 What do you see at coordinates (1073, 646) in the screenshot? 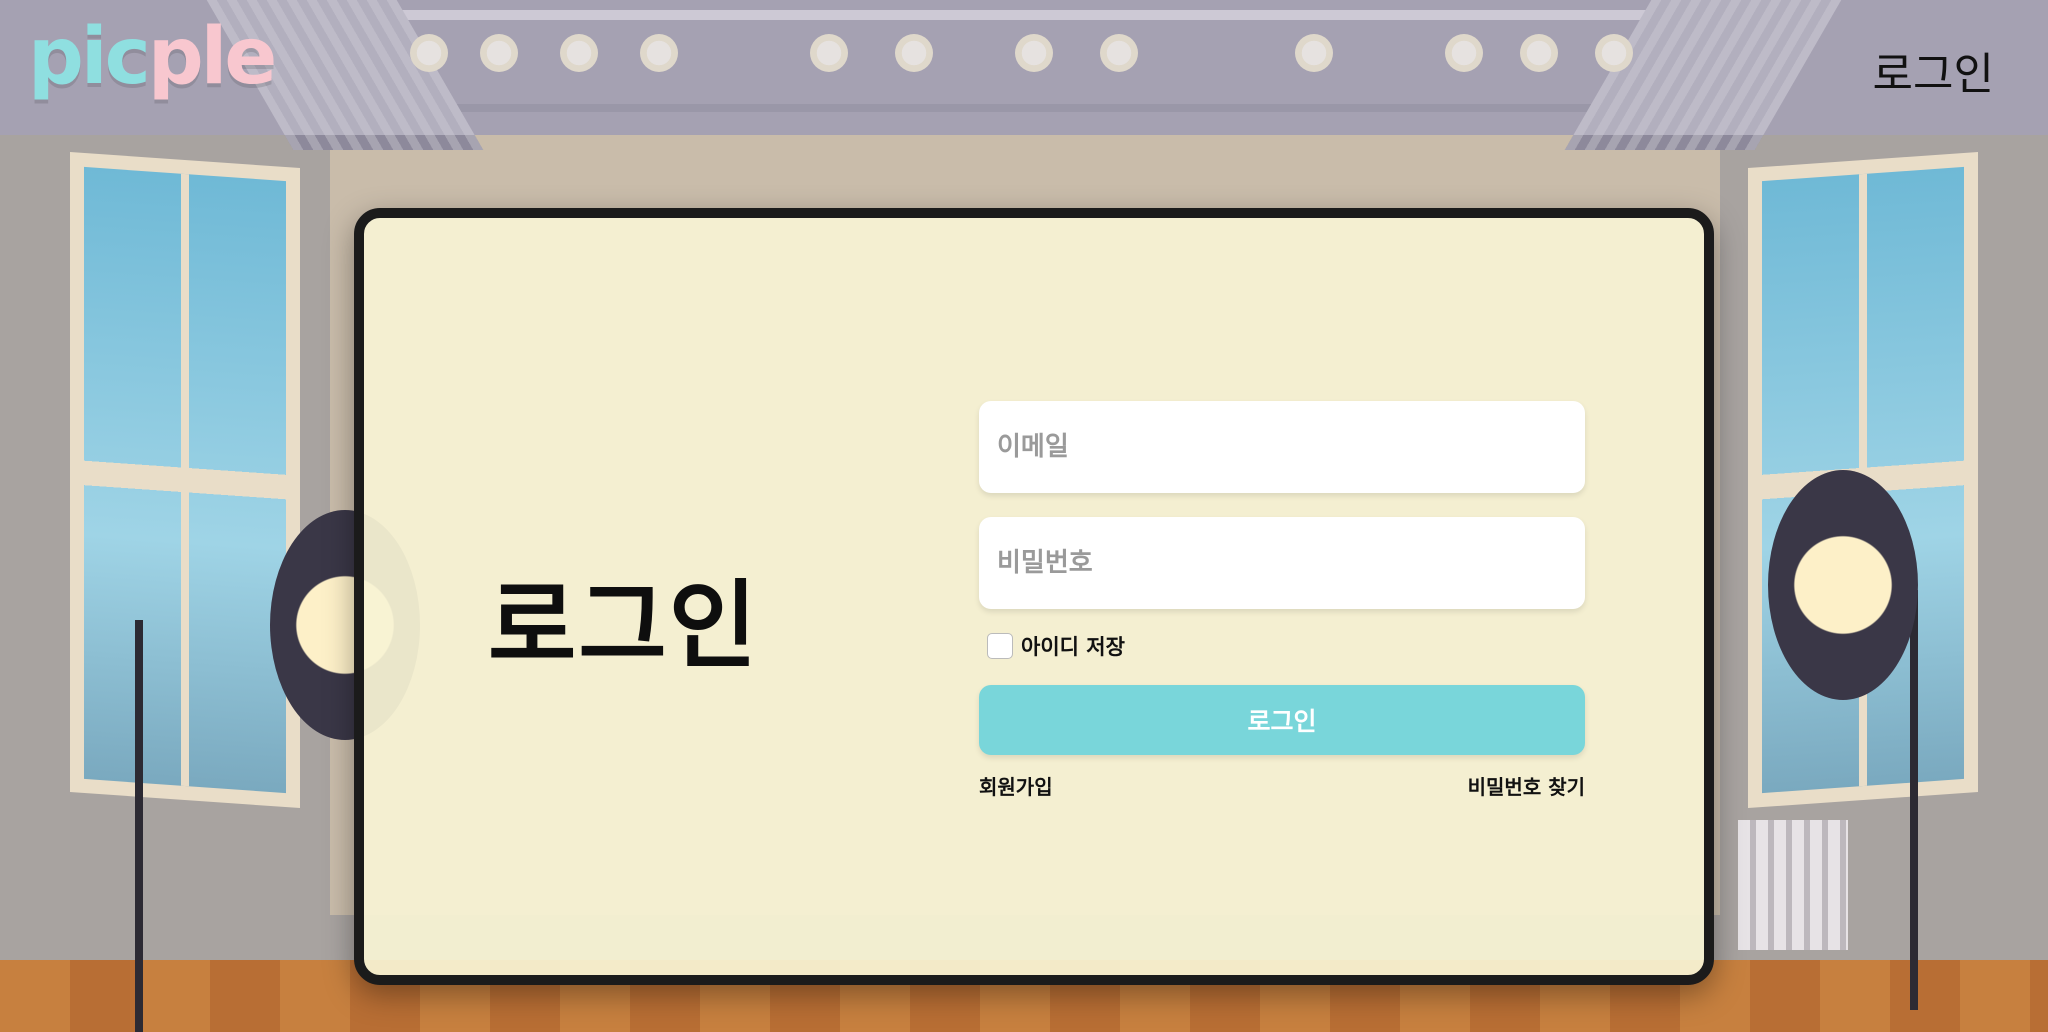
I see `remember-id-label: 아이디 저장` at bounding box center [1073, 646].